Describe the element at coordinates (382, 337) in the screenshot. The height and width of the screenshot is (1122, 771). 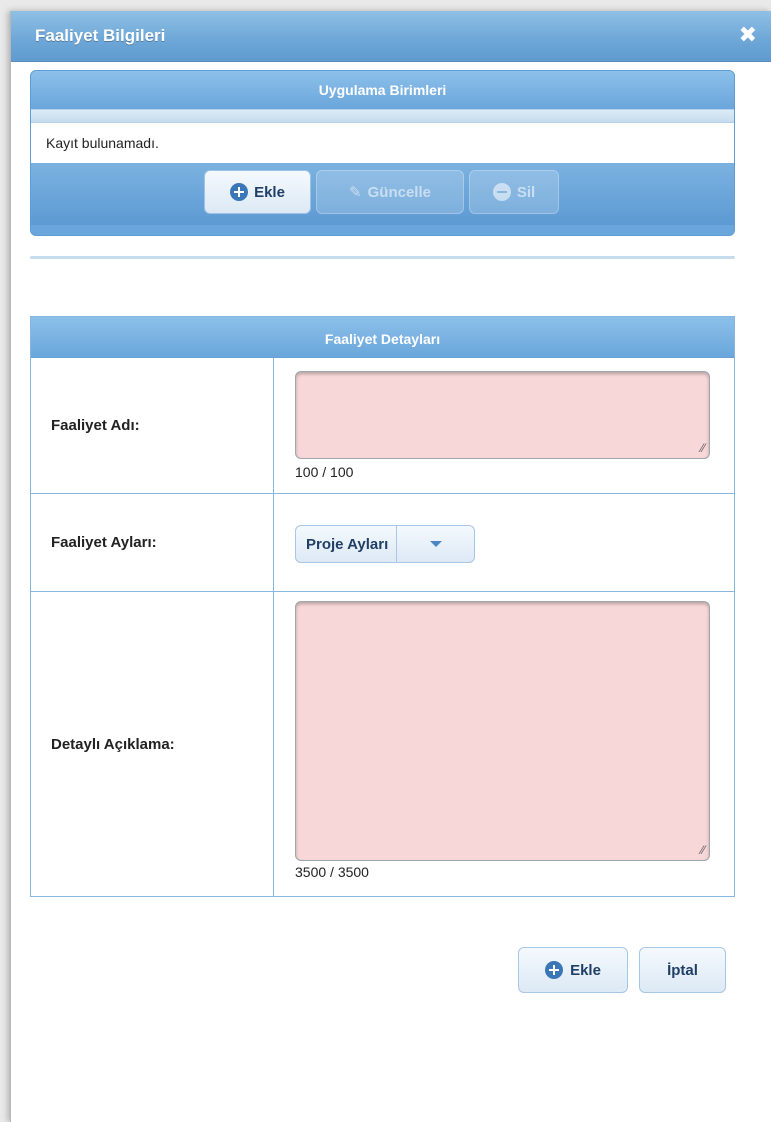
I see `details-panel-title: Faaliyet Detayları` at that location.